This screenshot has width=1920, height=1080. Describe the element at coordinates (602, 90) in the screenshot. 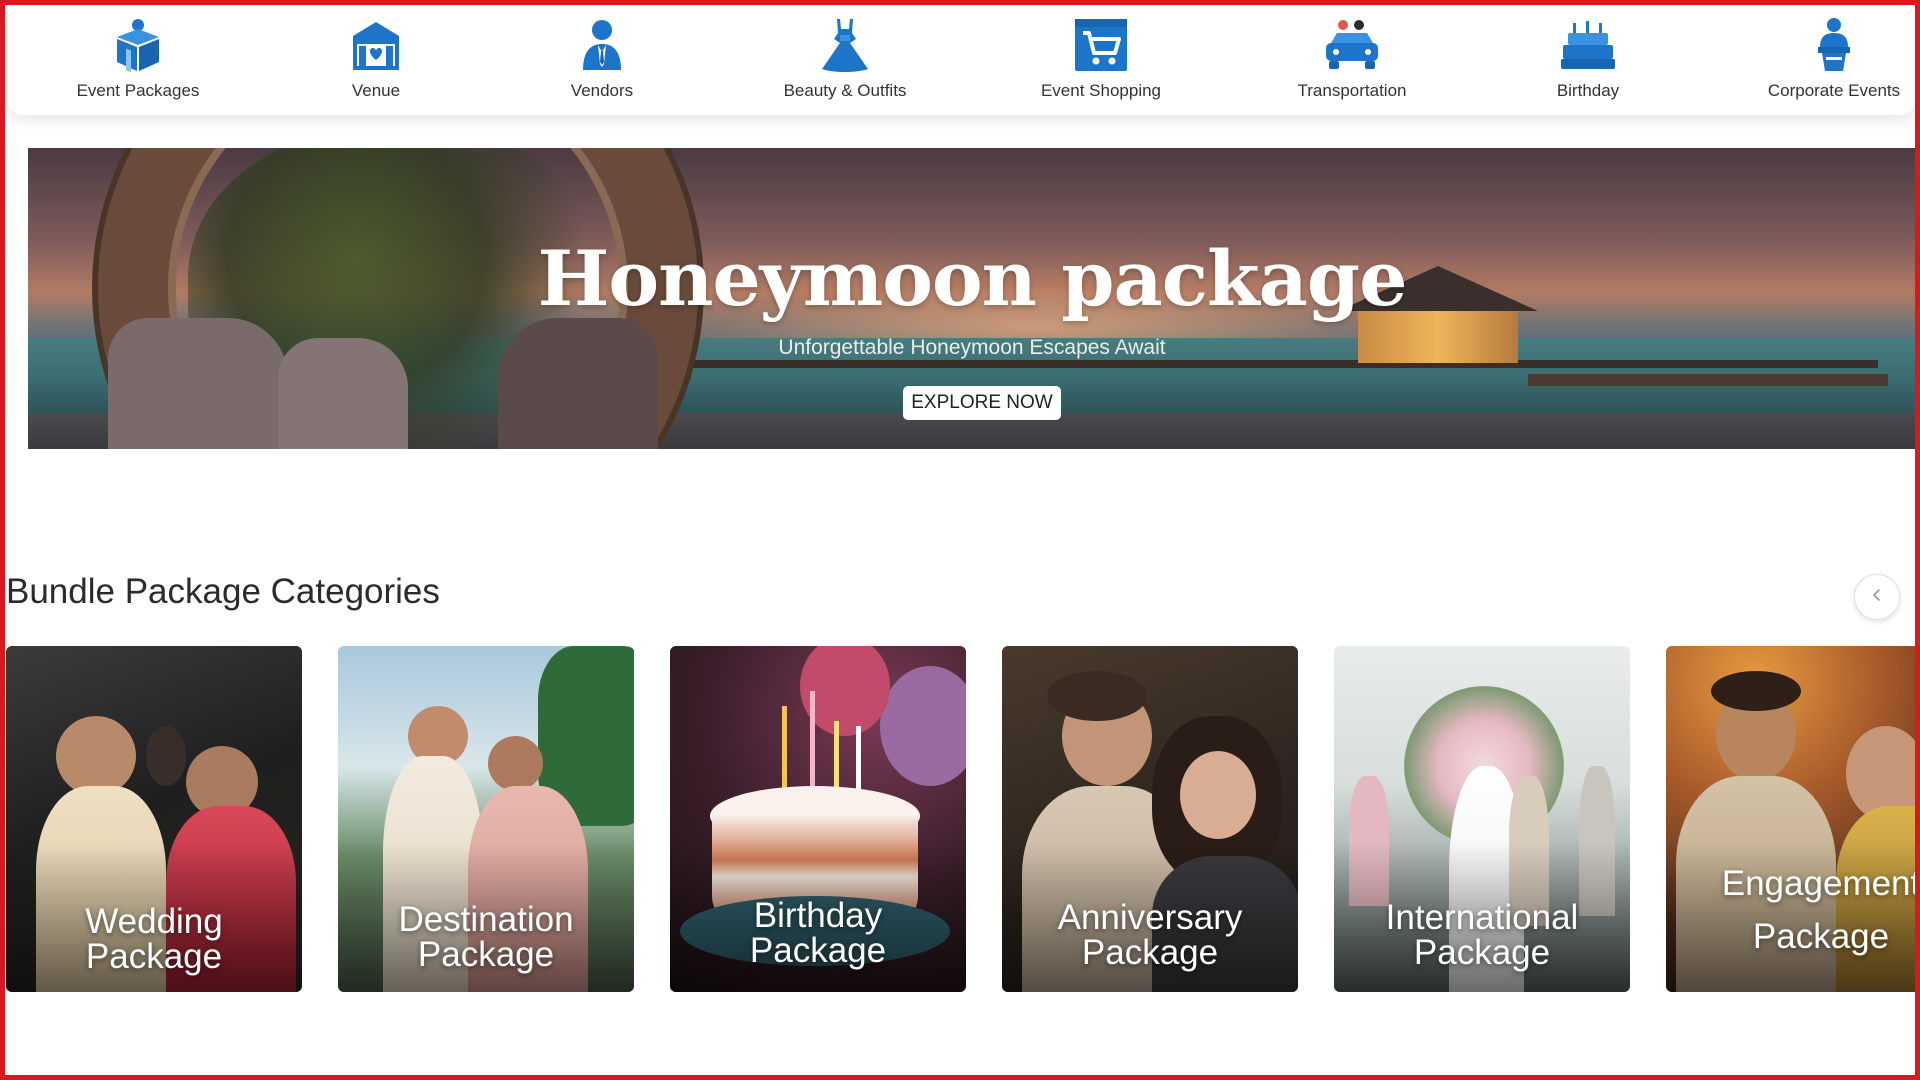

I see `nav-label: Vendors` at that location.